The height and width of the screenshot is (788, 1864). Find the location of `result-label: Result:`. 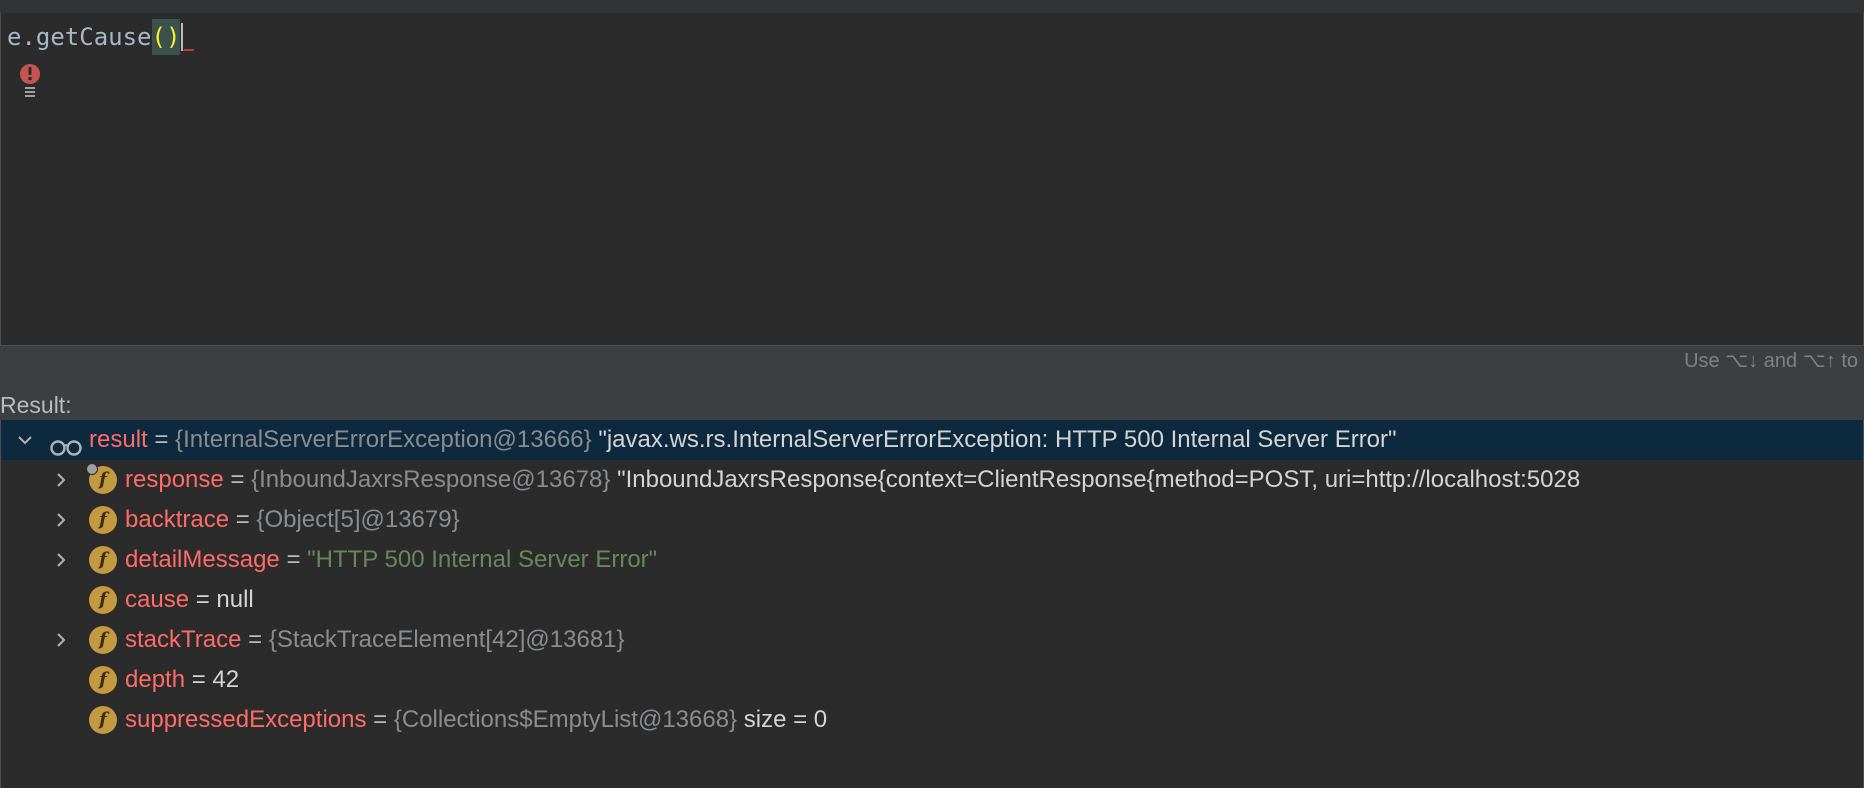

result-label: Result: is located at coordinates (36, 405).